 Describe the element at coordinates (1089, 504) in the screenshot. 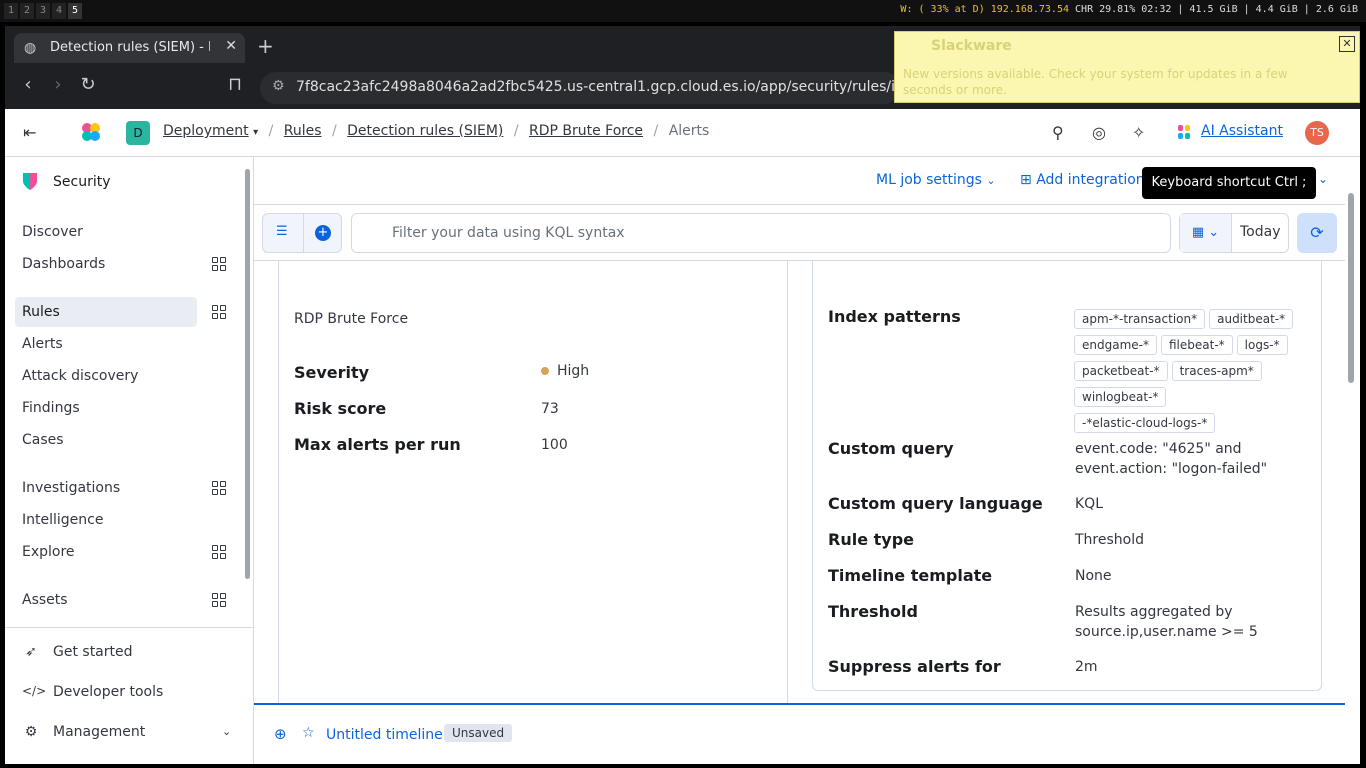

I see `query-language-value: KQL` at that location.